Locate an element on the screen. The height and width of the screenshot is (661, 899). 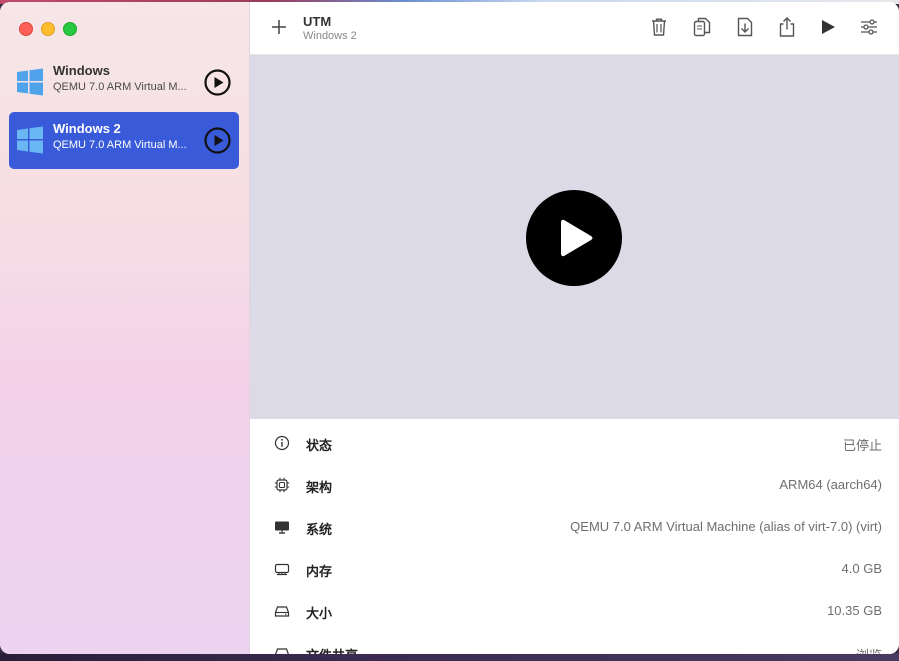
share-icon is located at coordinates (787, 27).